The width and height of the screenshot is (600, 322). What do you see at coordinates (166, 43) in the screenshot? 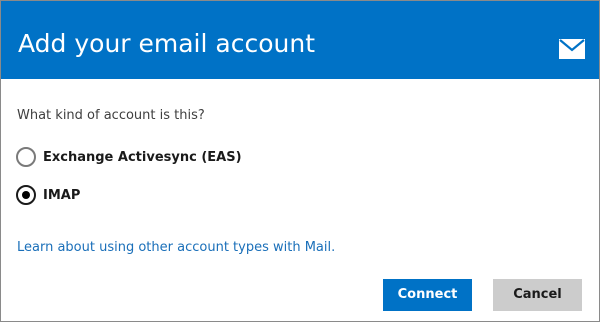
I see `dialog-title: Add your email account` at bounding box center [166, 43].